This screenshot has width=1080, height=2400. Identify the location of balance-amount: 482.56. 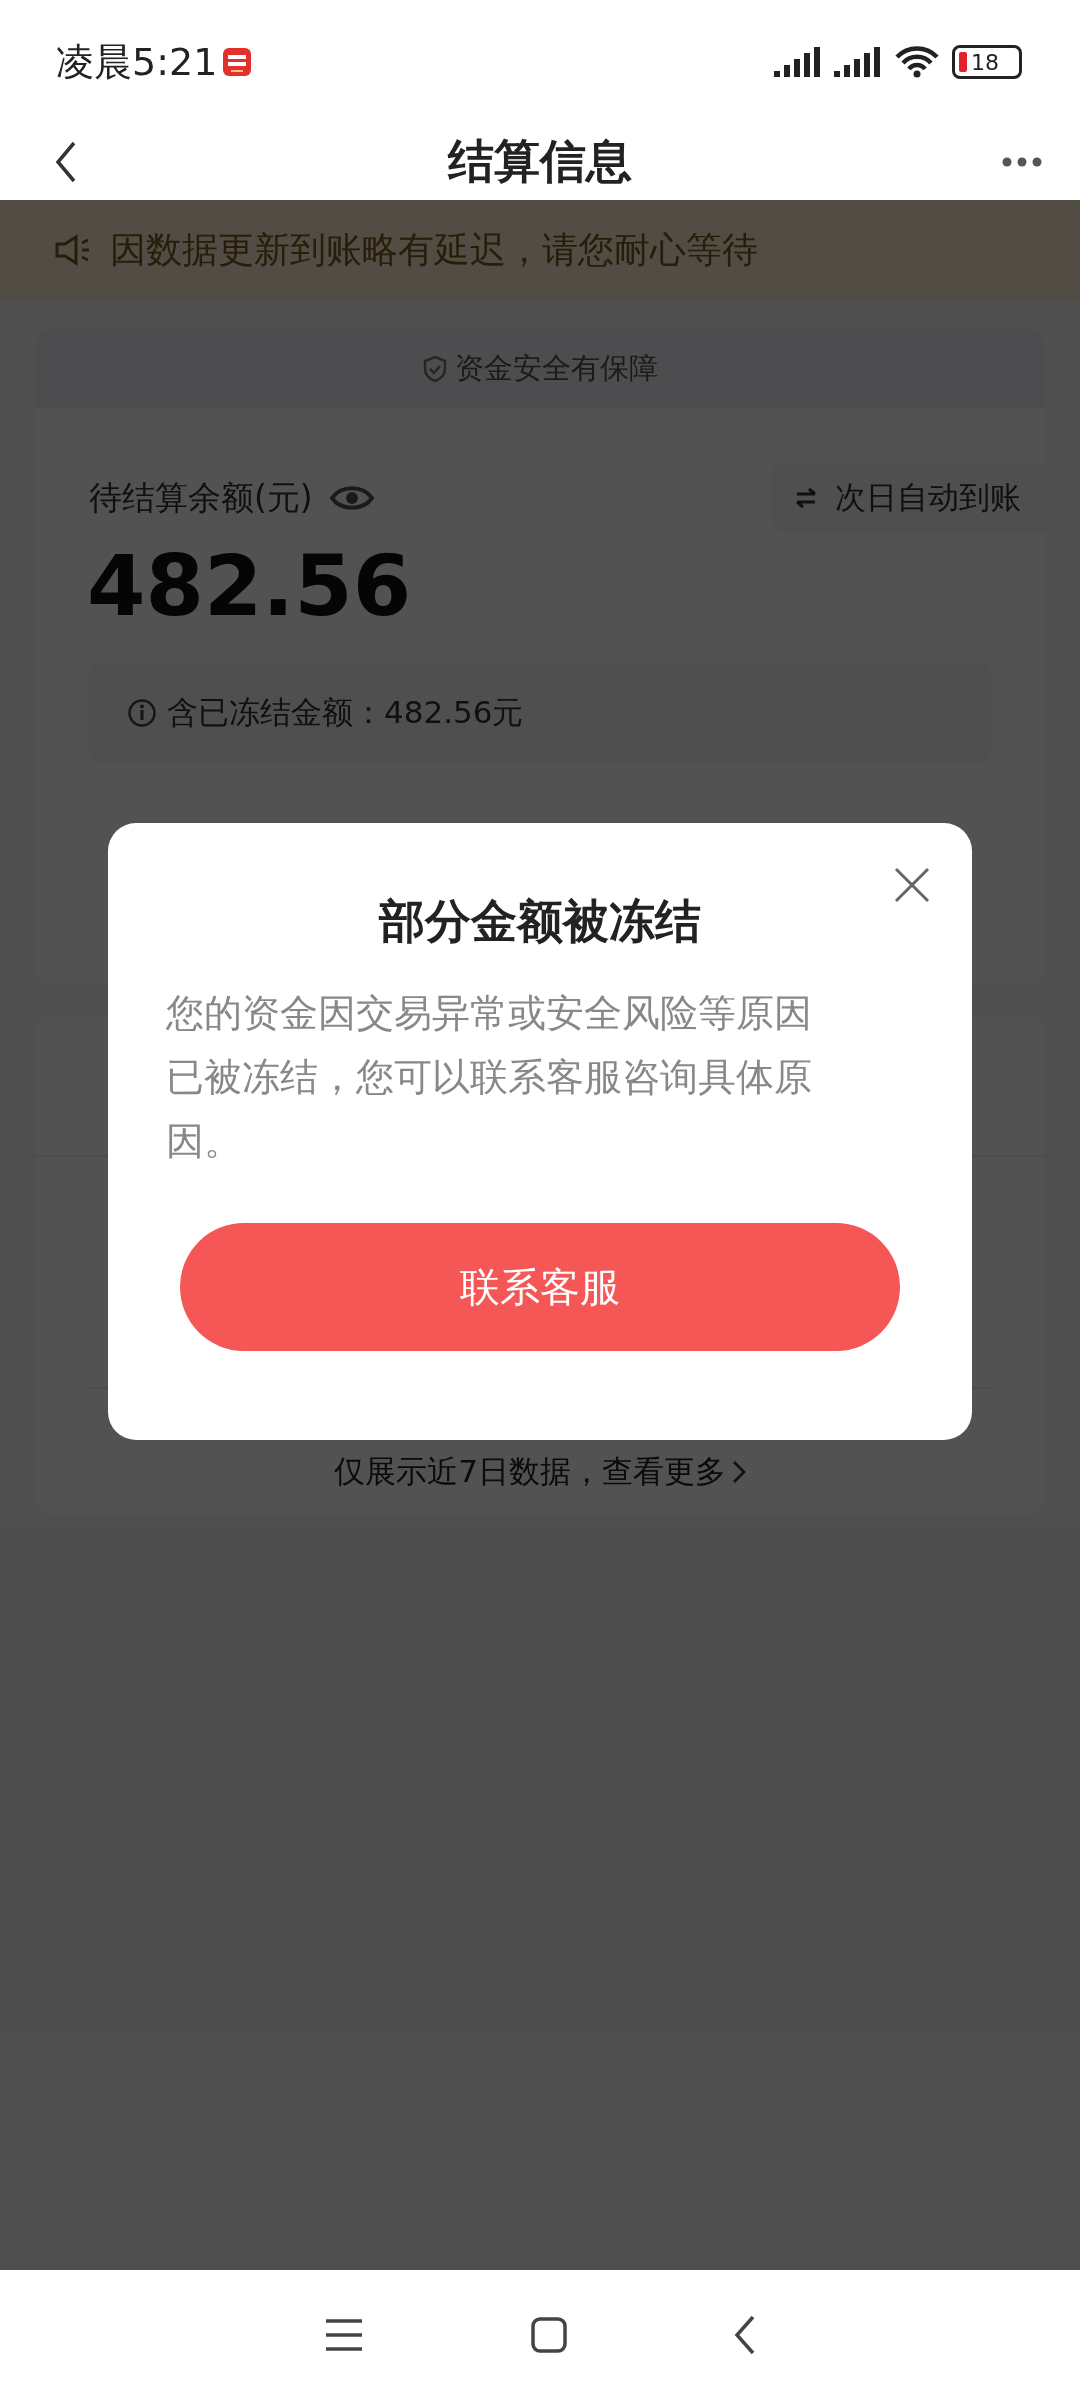
(249, 586).